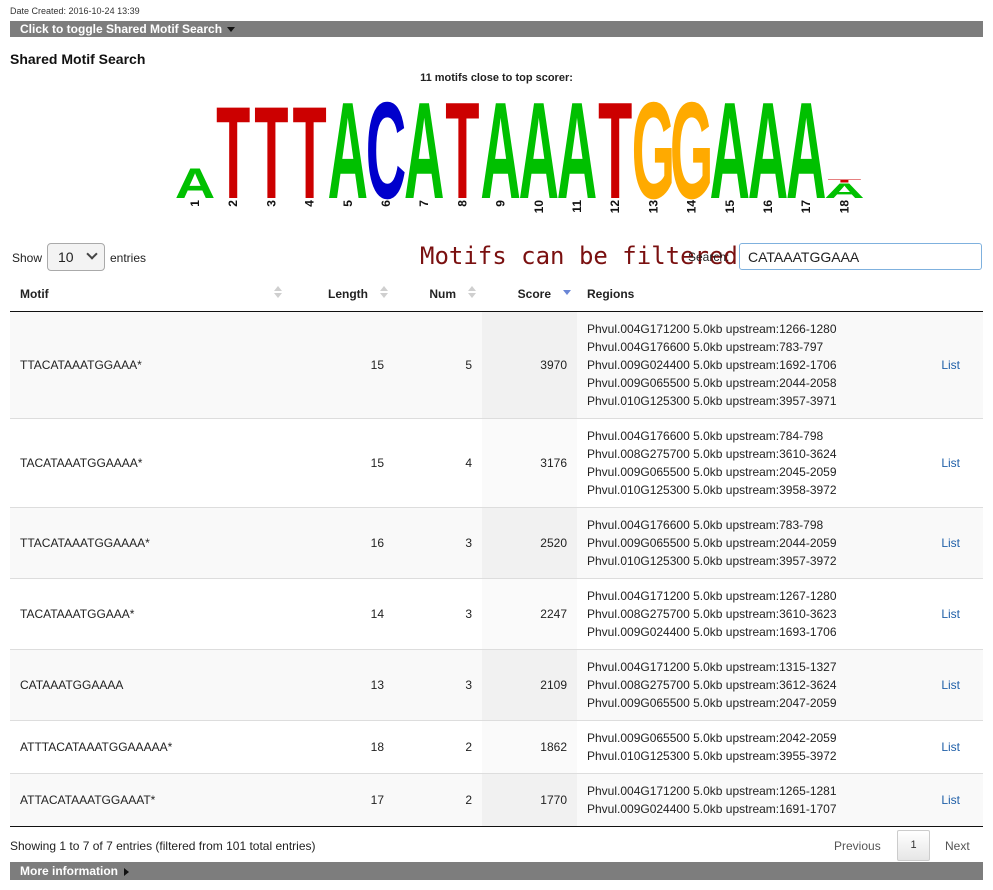 The width and height of the screenshot is (993, 890). What do you see at coordinates (348, 294) in the screenshot?
I see `column-label: Length` at bounding box center [348, 294].